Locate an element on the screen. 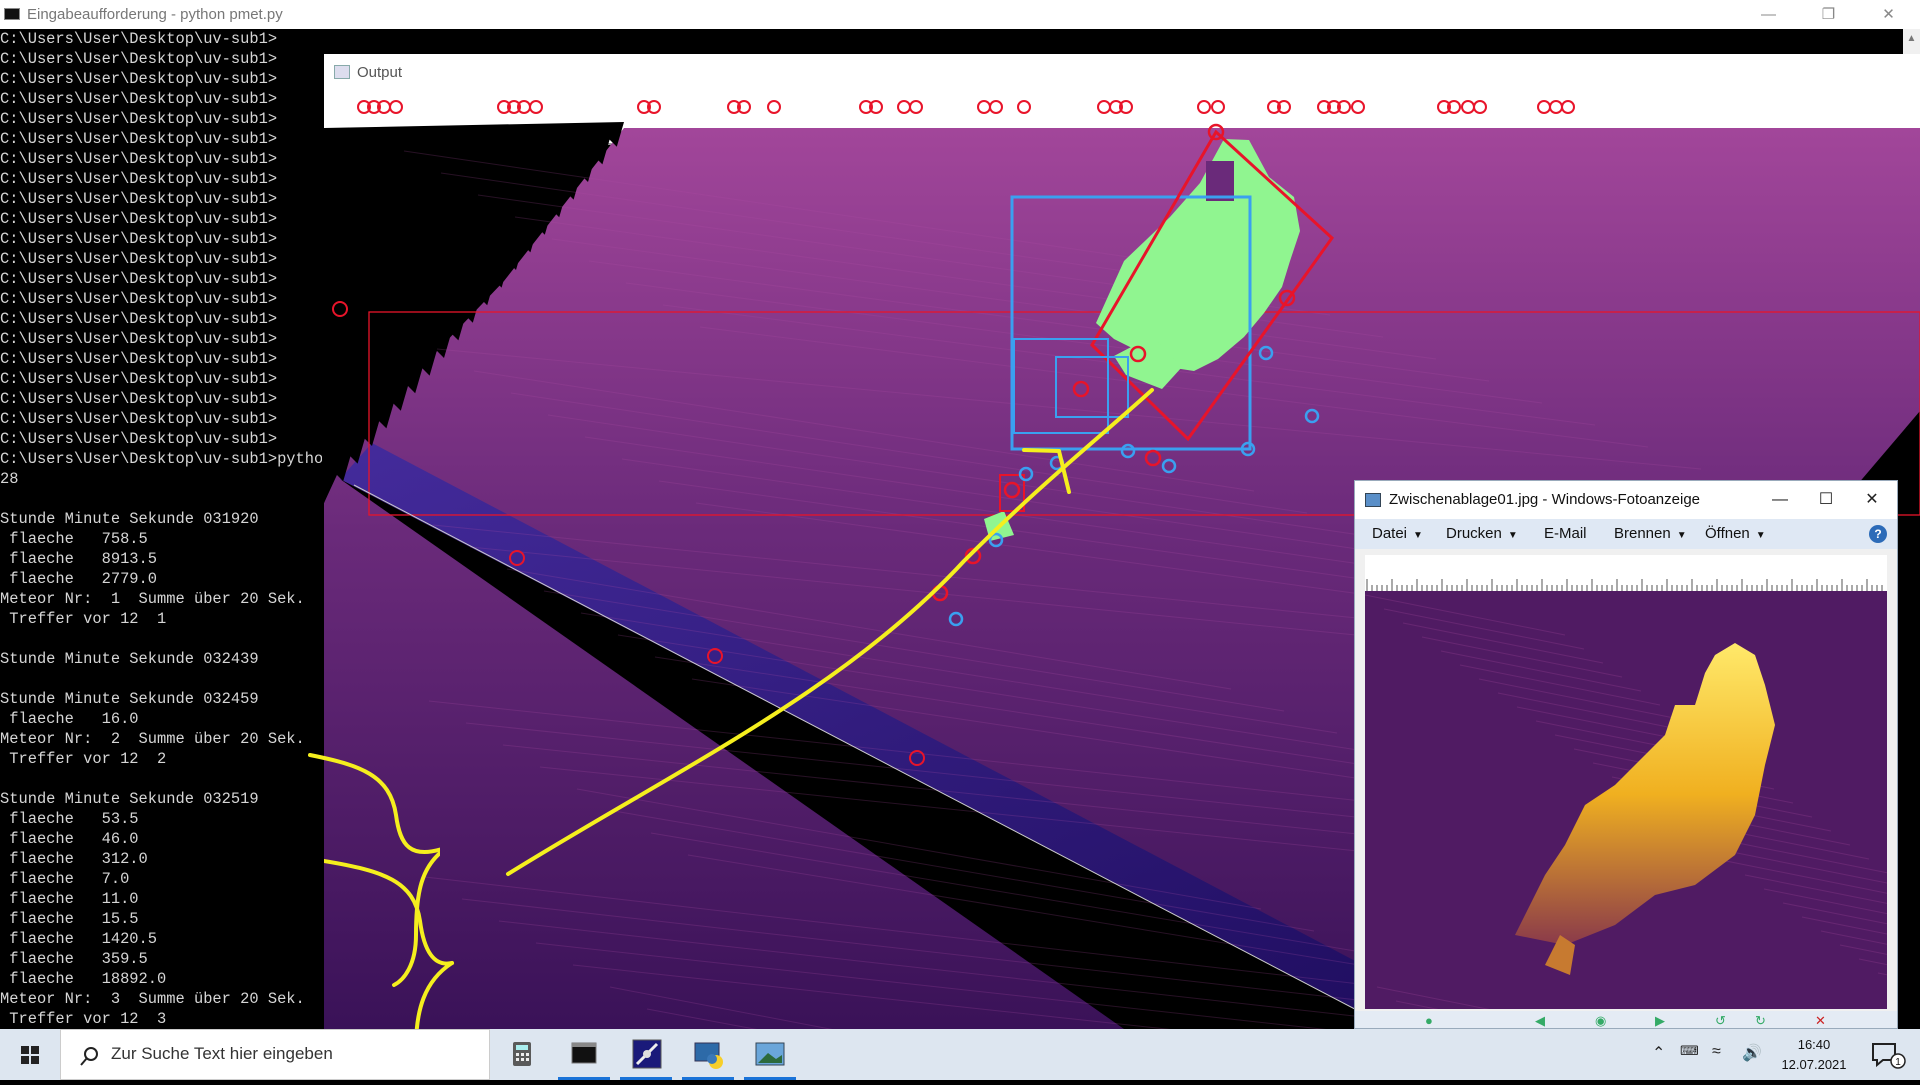  viewer-maximize-button: ☐ is located at coordinates (1826, 500).